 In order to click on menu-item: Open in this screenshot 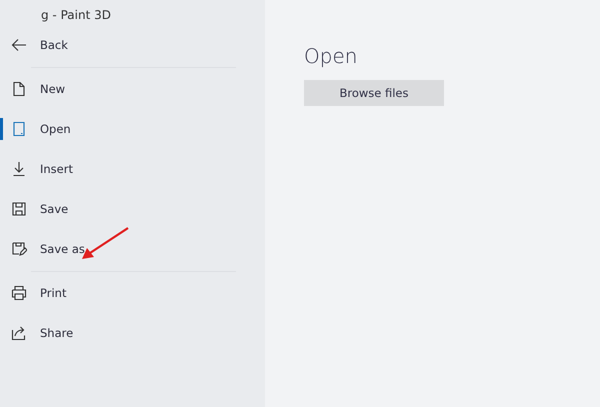, I will do `click(132, 129)`.